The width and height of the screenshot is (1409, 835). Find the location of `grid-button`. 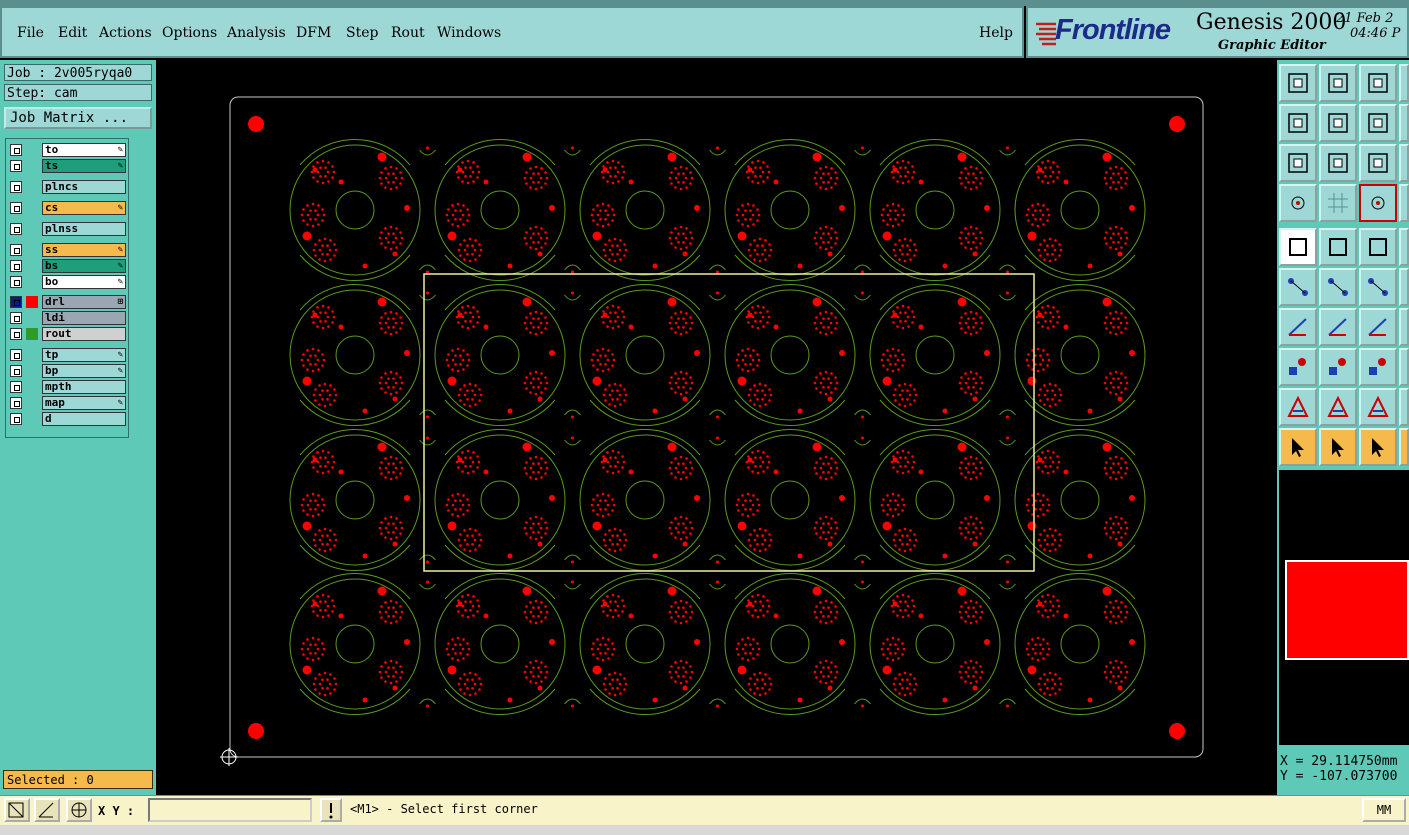

grid-button is located at coordinates (1338, 203).